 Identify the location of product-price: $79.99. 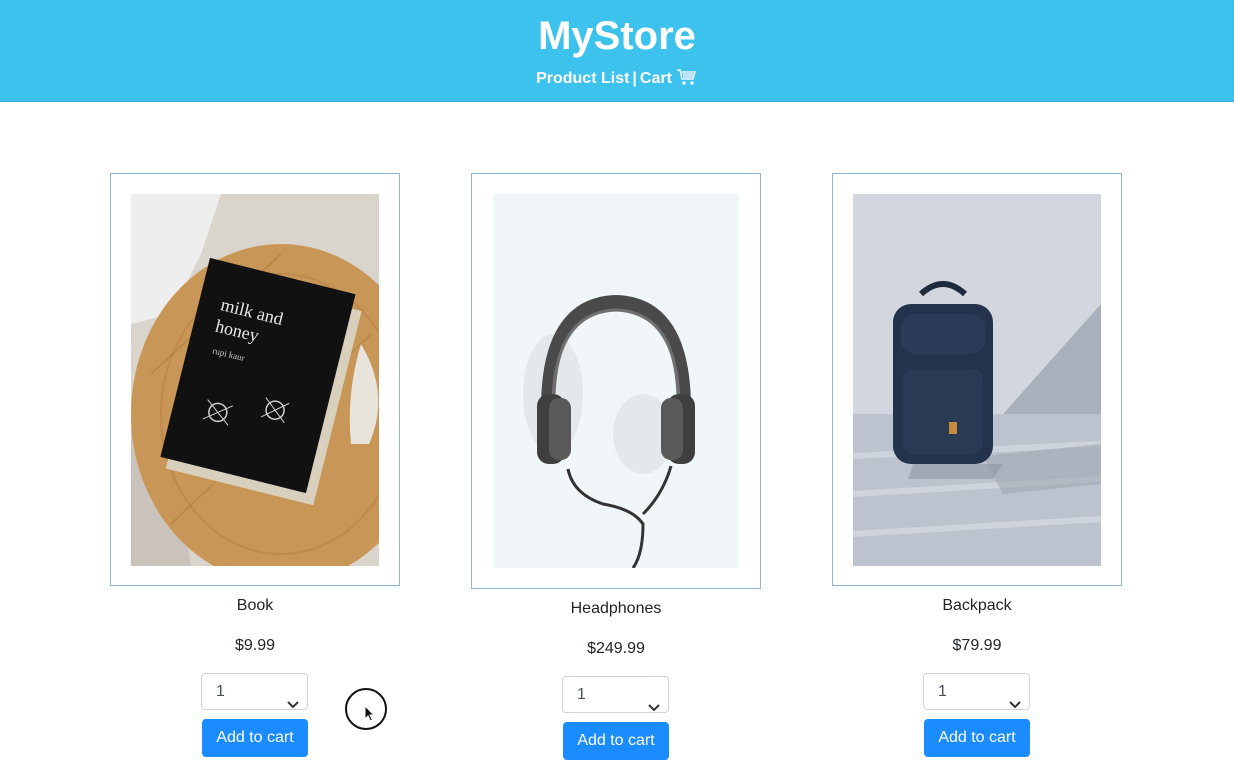
(977, 645).